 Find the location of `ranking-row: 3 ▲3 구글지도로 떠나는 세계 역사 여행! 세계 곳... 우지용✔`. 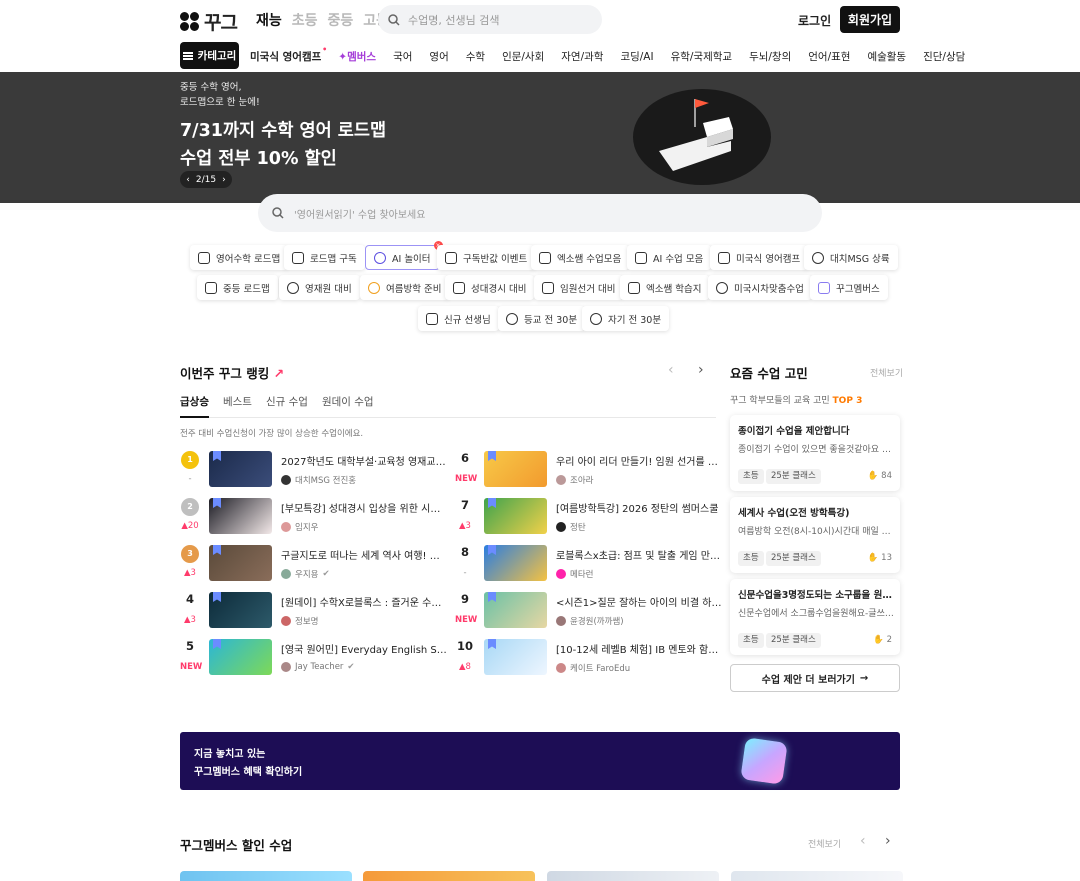

ranking-row: 3 ▲3 구글지도로 떠나는 세계 역사 여행! 세계 곳... 우지용✔ is located at coordinates (314, 565).